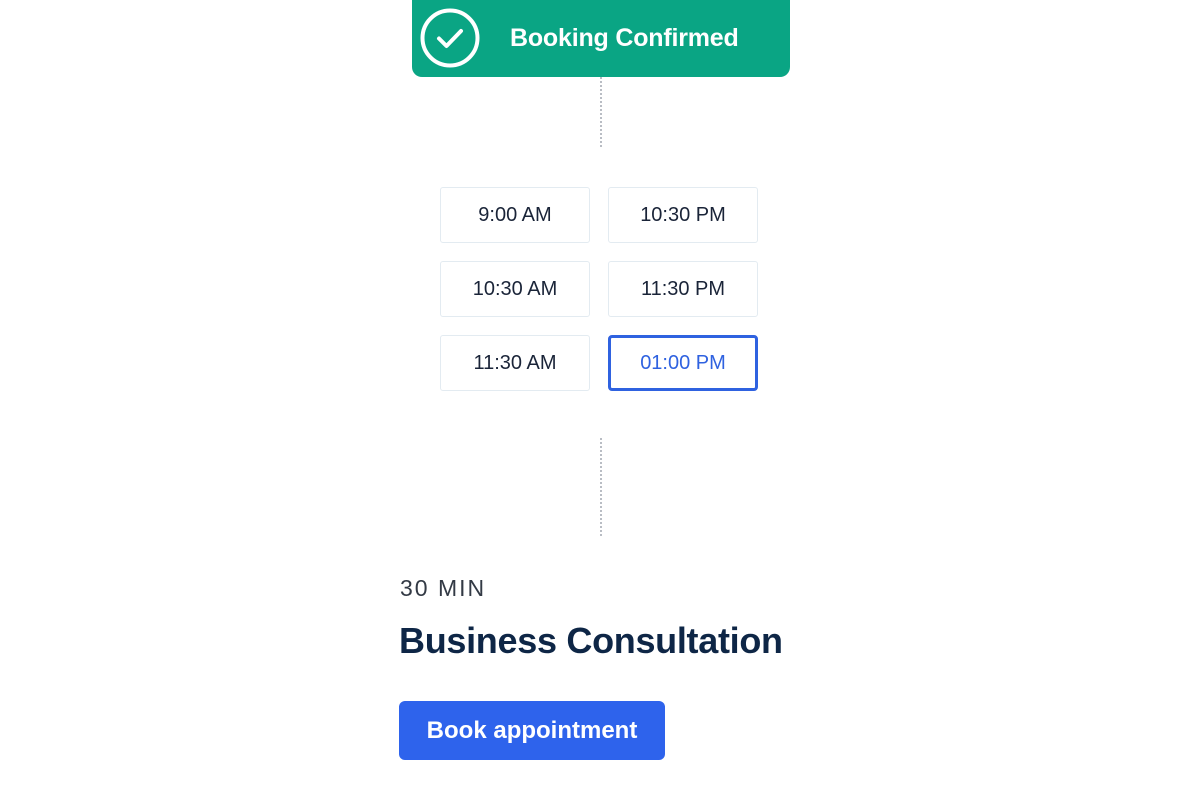 The image size is (1200, 800). I want to click on service-title: Business Consultation, so click(591, 640).